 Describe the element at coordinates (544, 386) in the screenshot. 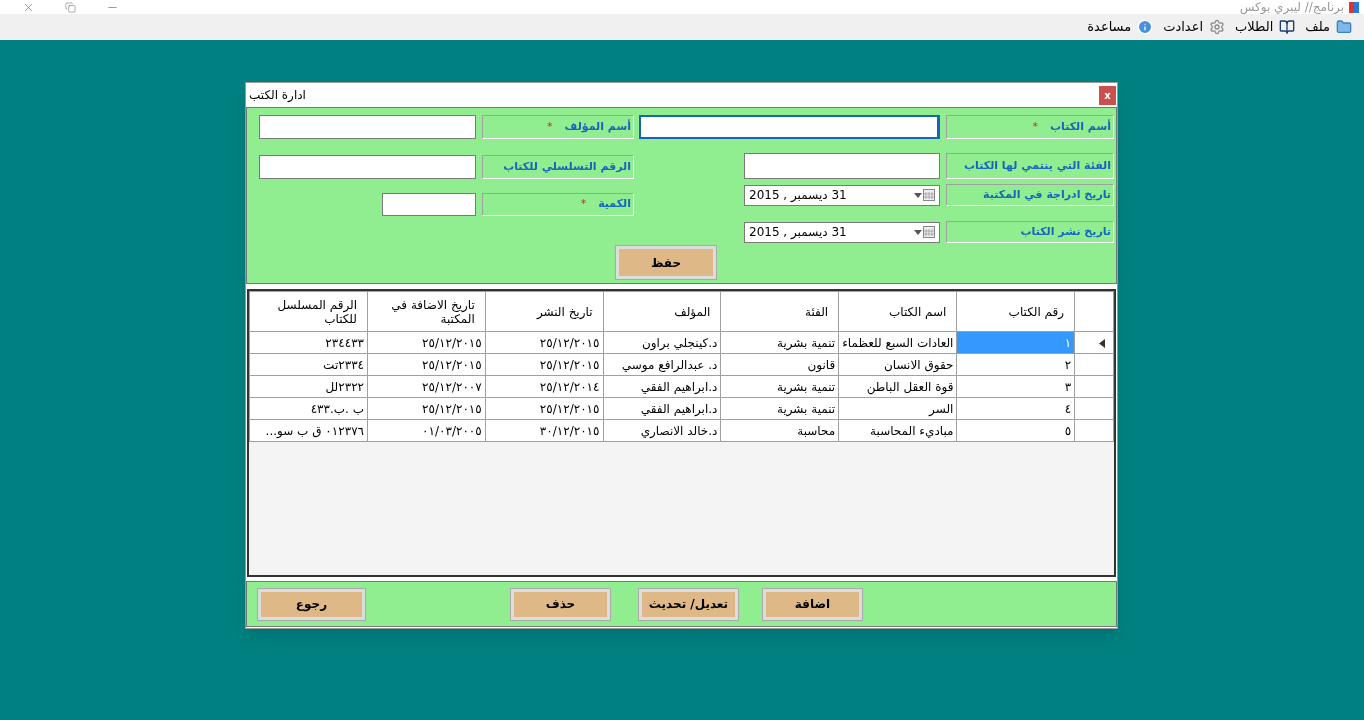

I see `table-cell: ٢٥/١٢/٢٠١٤` at that location.